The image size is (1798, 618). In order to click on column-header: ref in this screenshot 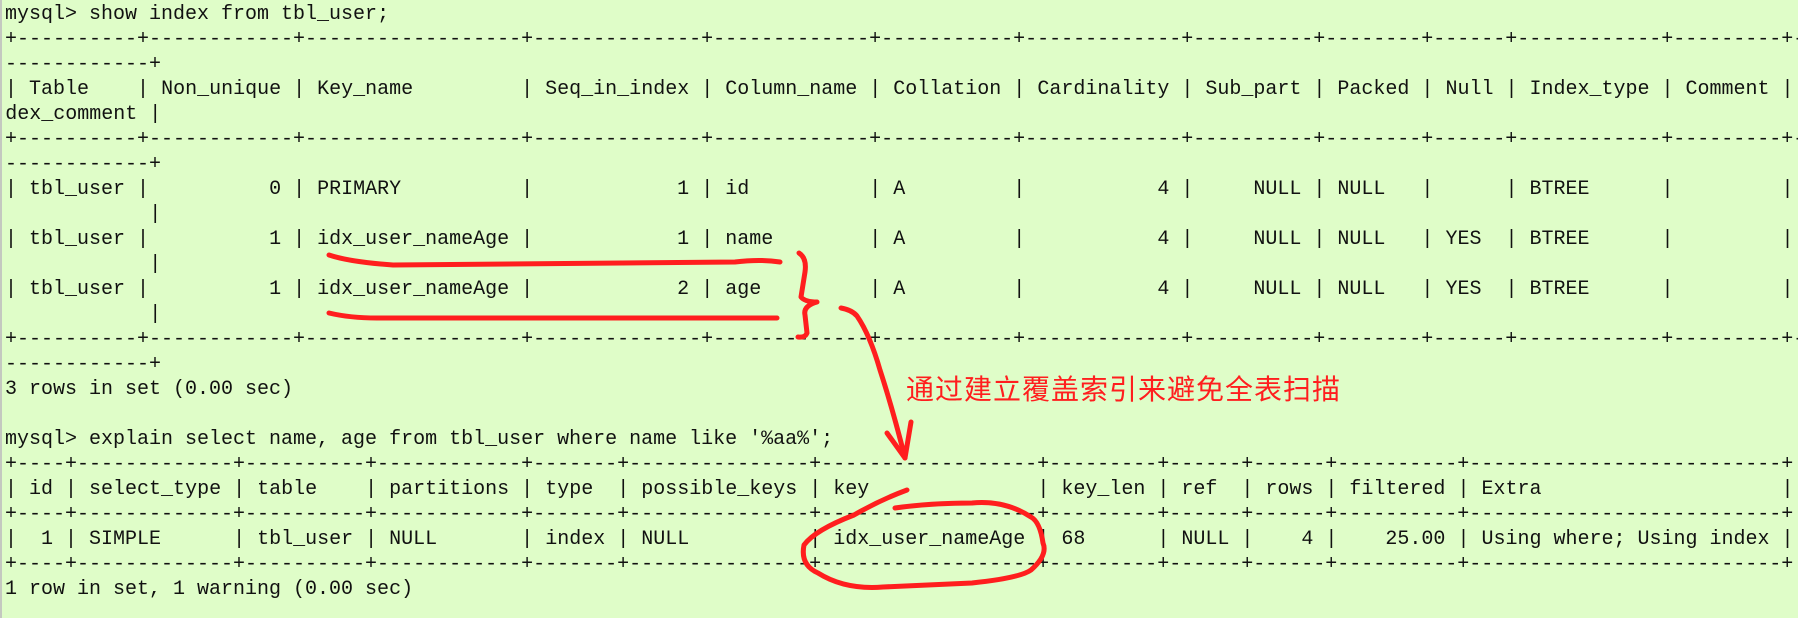, I will do `click(1199, 489)`.